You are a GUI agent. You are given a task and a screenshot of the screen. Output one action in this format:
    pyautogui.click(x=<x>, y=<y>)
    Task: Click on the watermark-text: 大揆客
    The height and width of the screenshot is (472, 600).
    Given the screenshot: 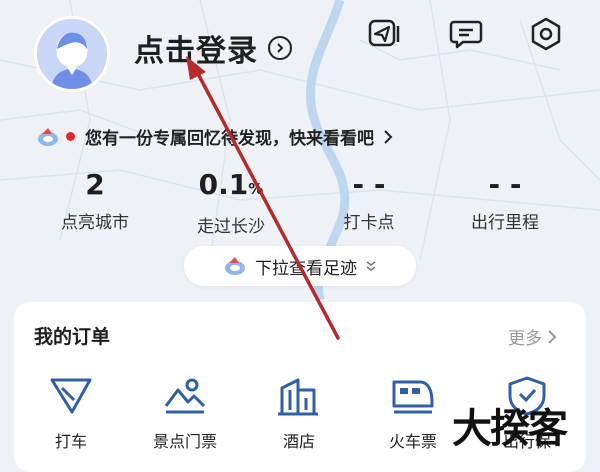 What is the action you would take?
    pyautogui.click(x=510, y=429)
    